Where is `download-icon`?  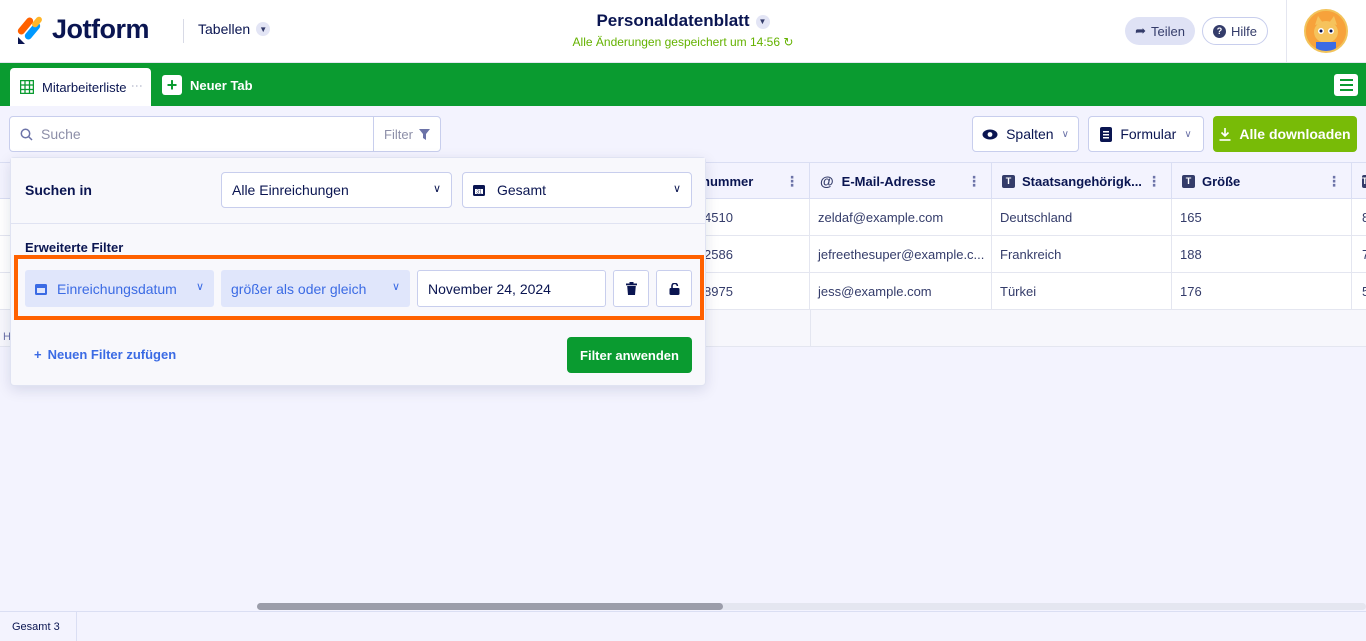 download-icon is located at coordinates (1225, 134).